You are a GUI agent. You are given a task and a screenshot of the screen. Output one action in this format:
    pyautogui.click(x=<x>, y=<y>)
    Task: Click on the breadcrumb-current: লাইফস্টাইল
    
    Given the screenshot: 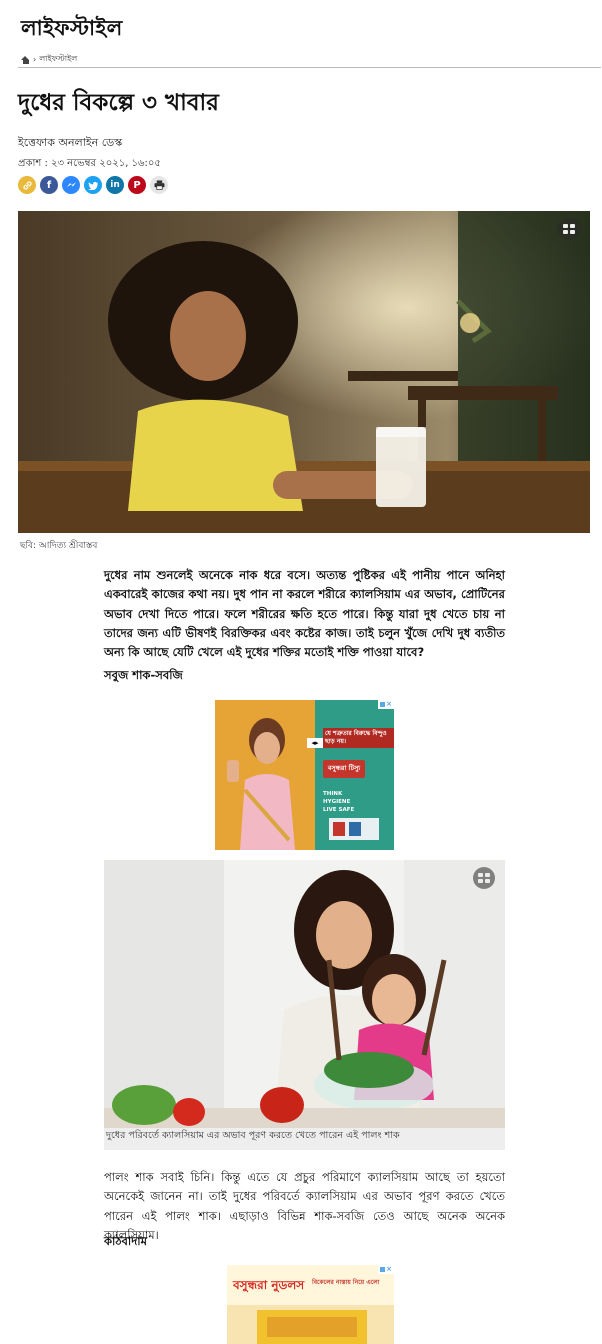 What is the action you would take?
    pyautogui.click(x=58, y=59)
    